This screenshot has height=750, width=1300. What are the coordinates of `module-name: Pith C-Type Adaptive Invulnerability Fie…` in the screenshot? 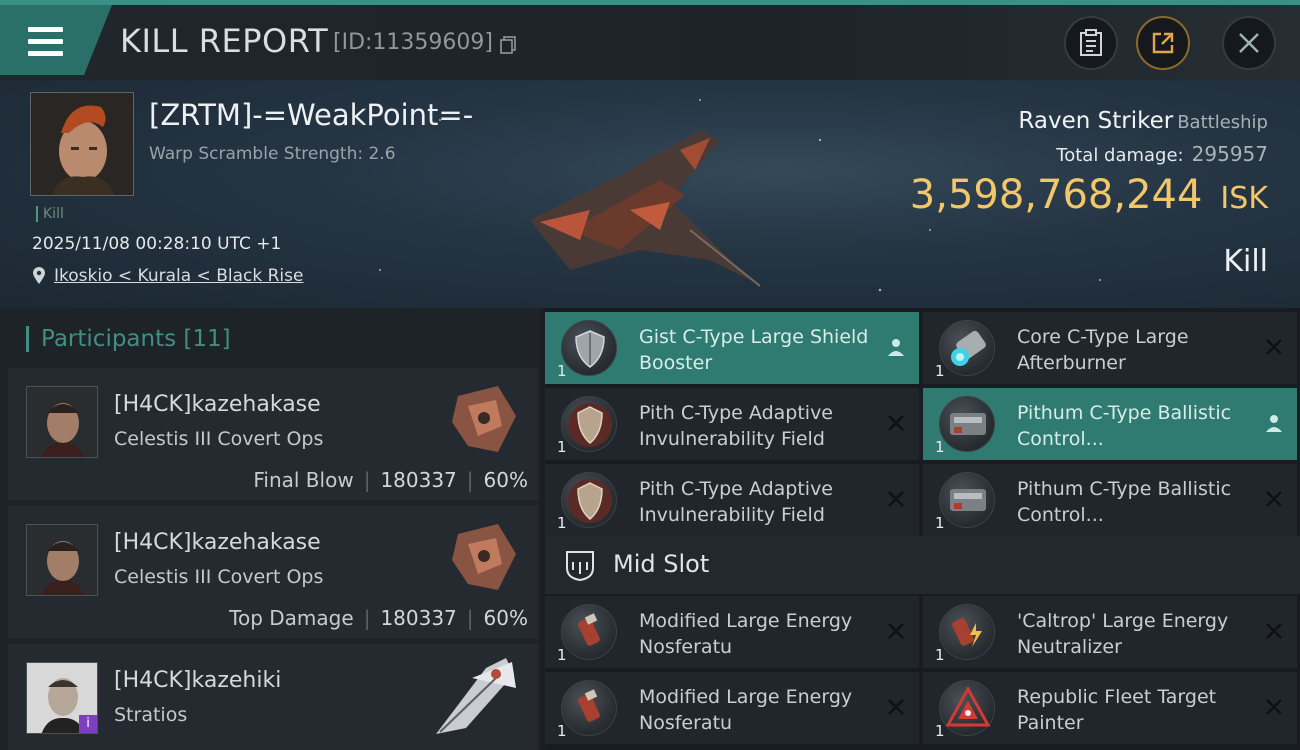 It's located at (736, 502).